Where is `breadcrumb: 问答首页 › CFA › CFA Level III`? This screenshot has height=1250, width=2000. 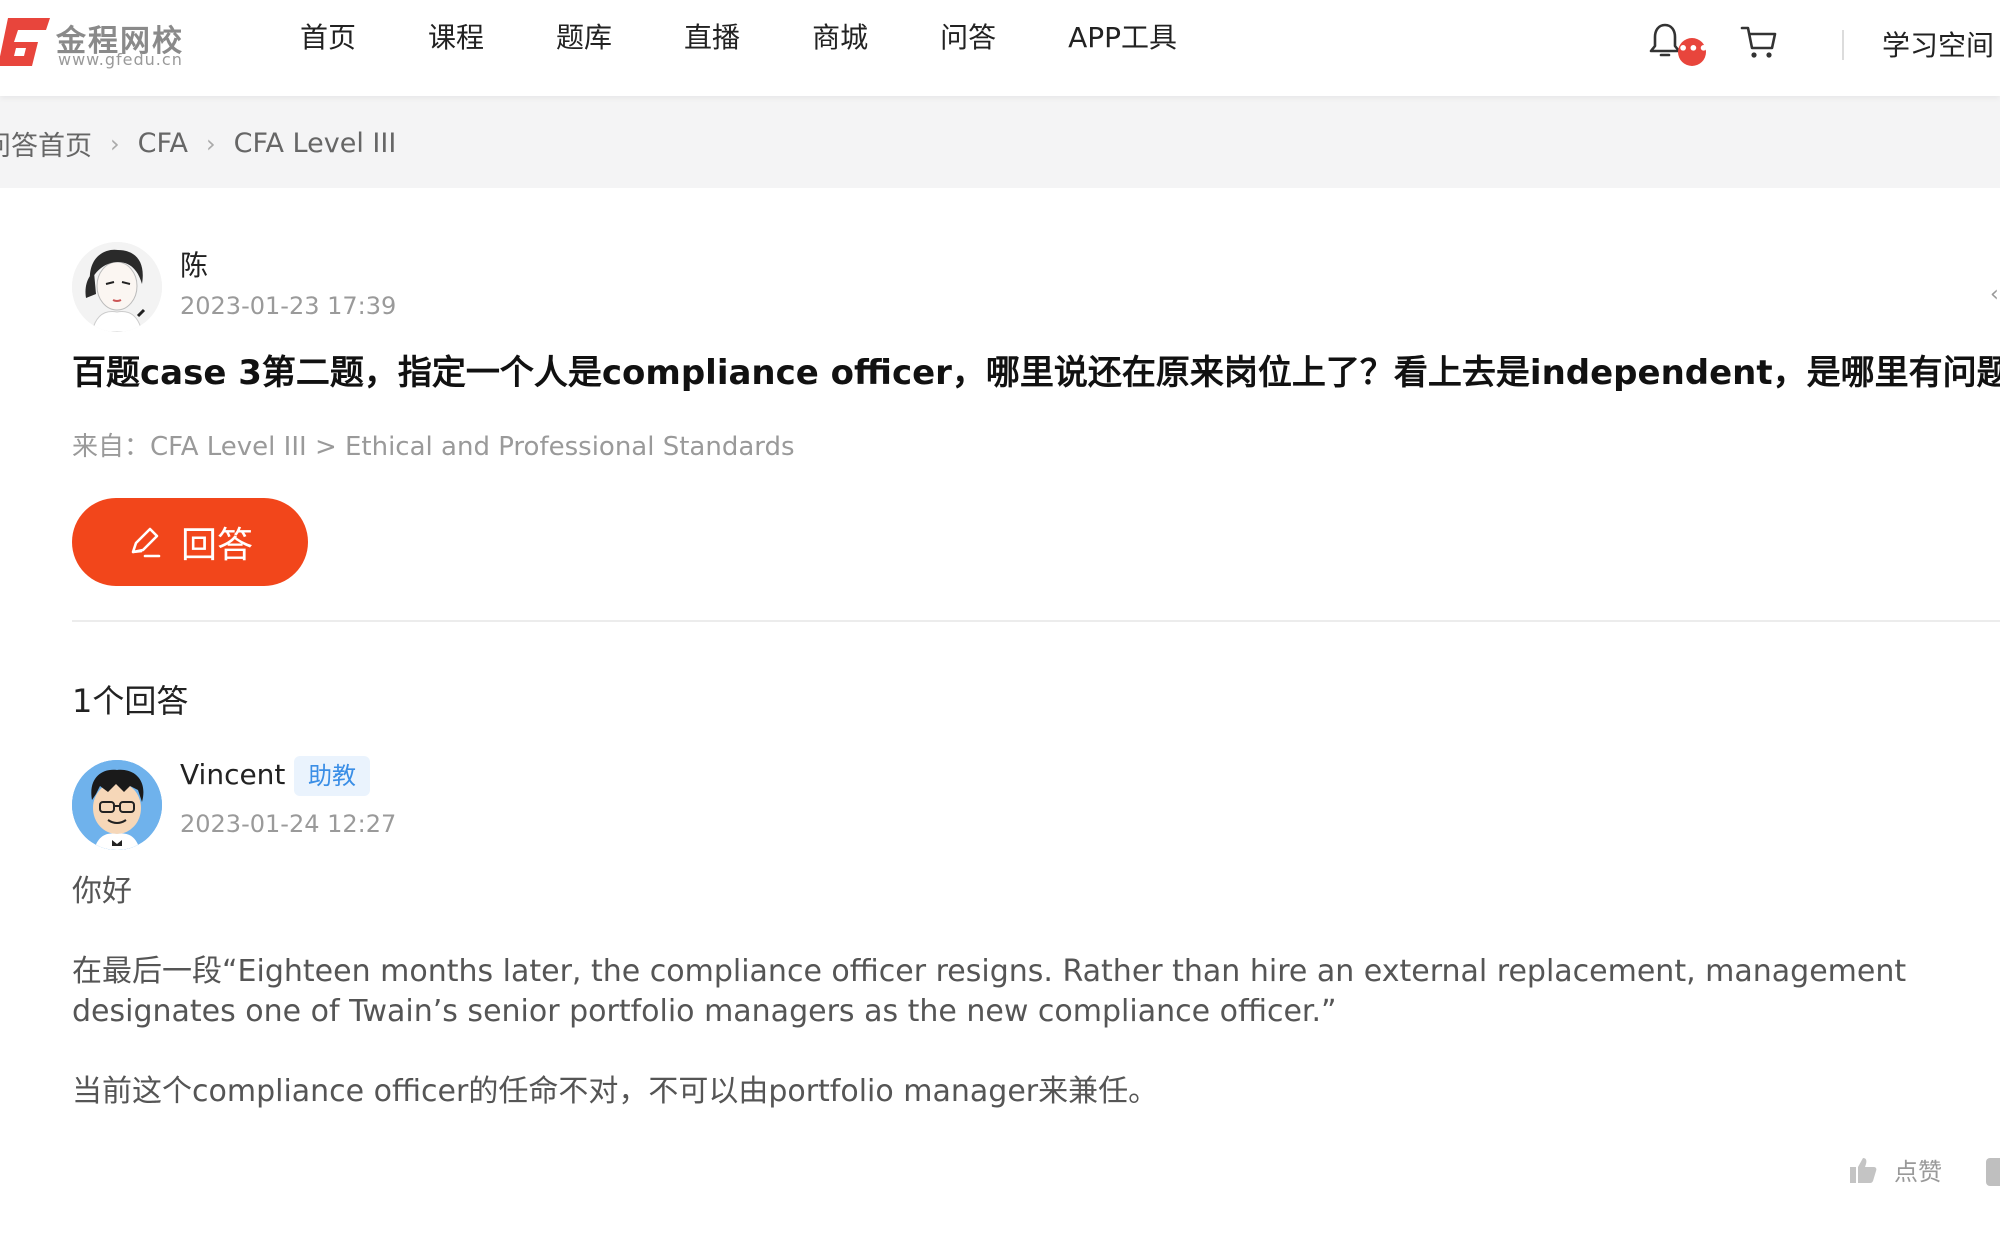
breadcrumb: 问答首页 › CFA › CFA Level III is located at coordinates (198, 143).